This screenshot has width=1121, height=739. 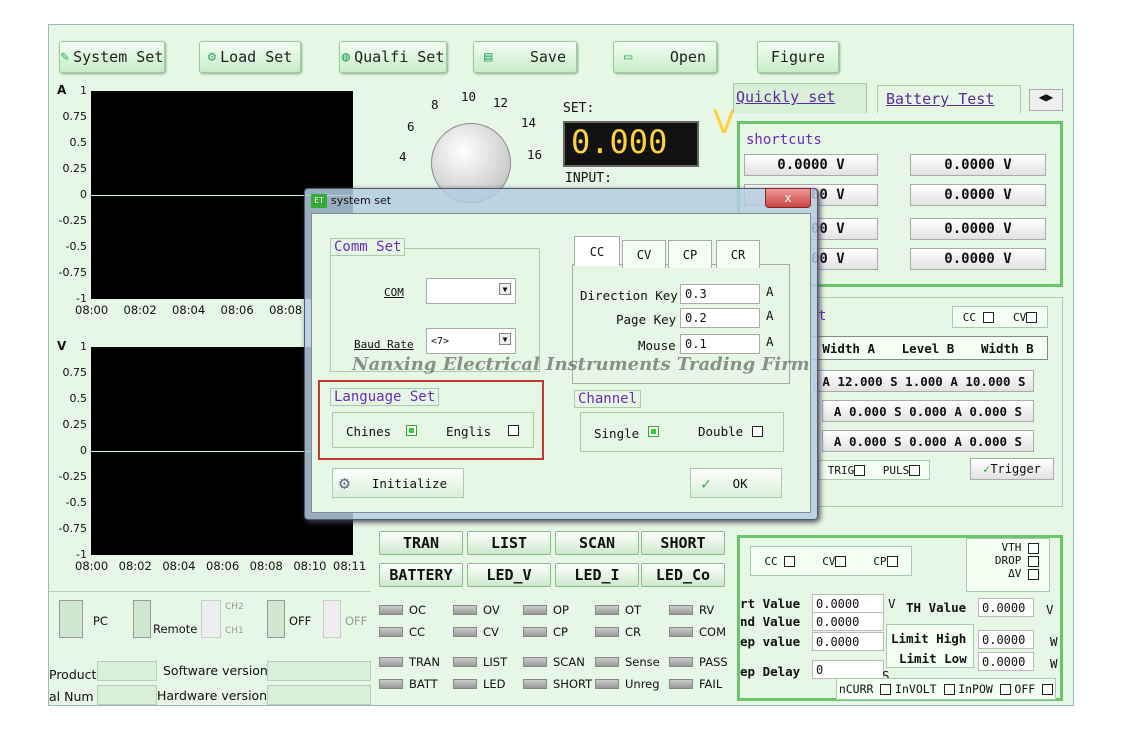 I want to click on limit-high-input: 0.0000, so click(x=1006, y=639).